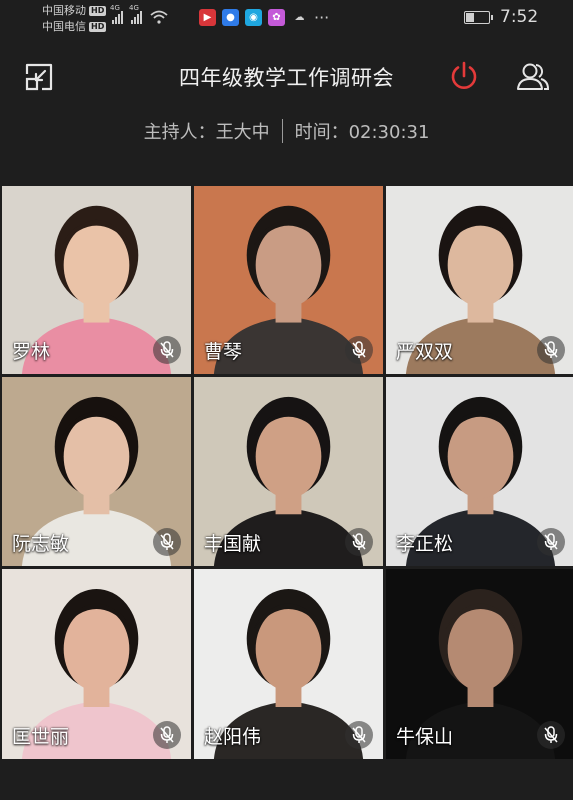 This screenshot has height=800, width=573. I want to click on battery-icon, so click(478, 17).